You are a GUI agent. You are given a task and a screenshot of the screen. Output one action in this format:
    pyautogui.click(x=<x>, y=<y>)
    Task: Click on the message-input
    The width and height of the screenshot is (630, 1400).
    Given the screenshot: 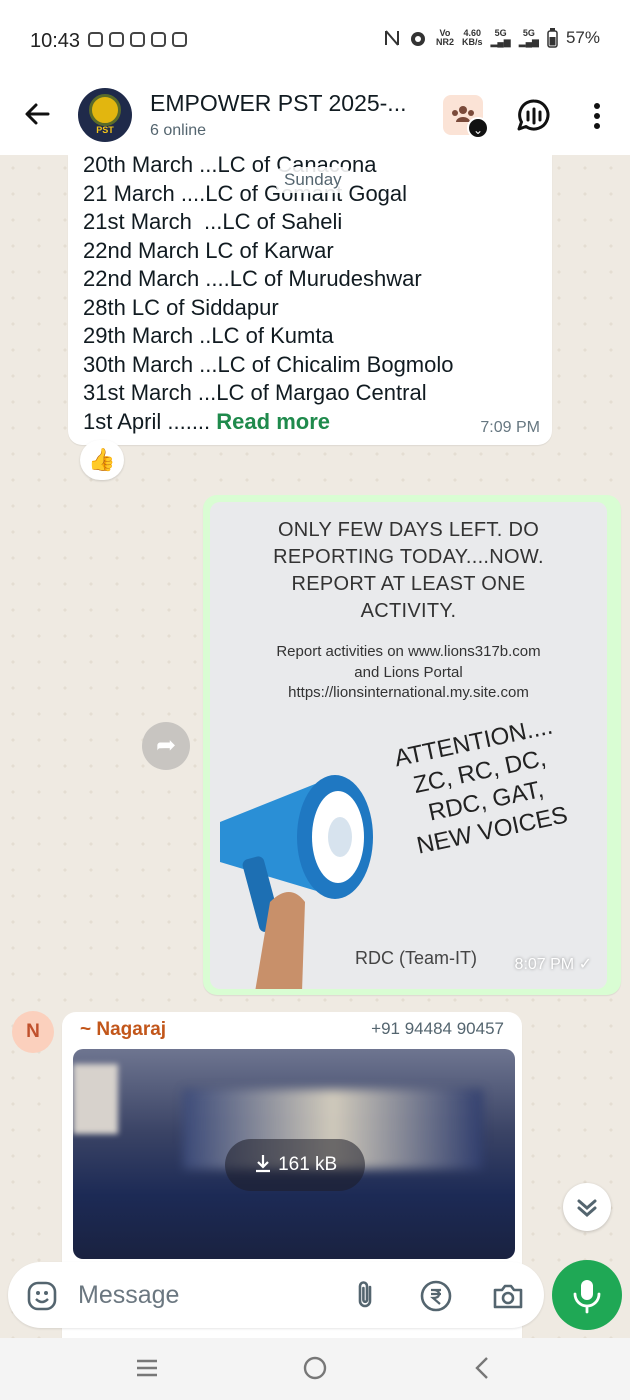 What is the action you would take?
    pyautogui.click(x=208, y=1295)
    